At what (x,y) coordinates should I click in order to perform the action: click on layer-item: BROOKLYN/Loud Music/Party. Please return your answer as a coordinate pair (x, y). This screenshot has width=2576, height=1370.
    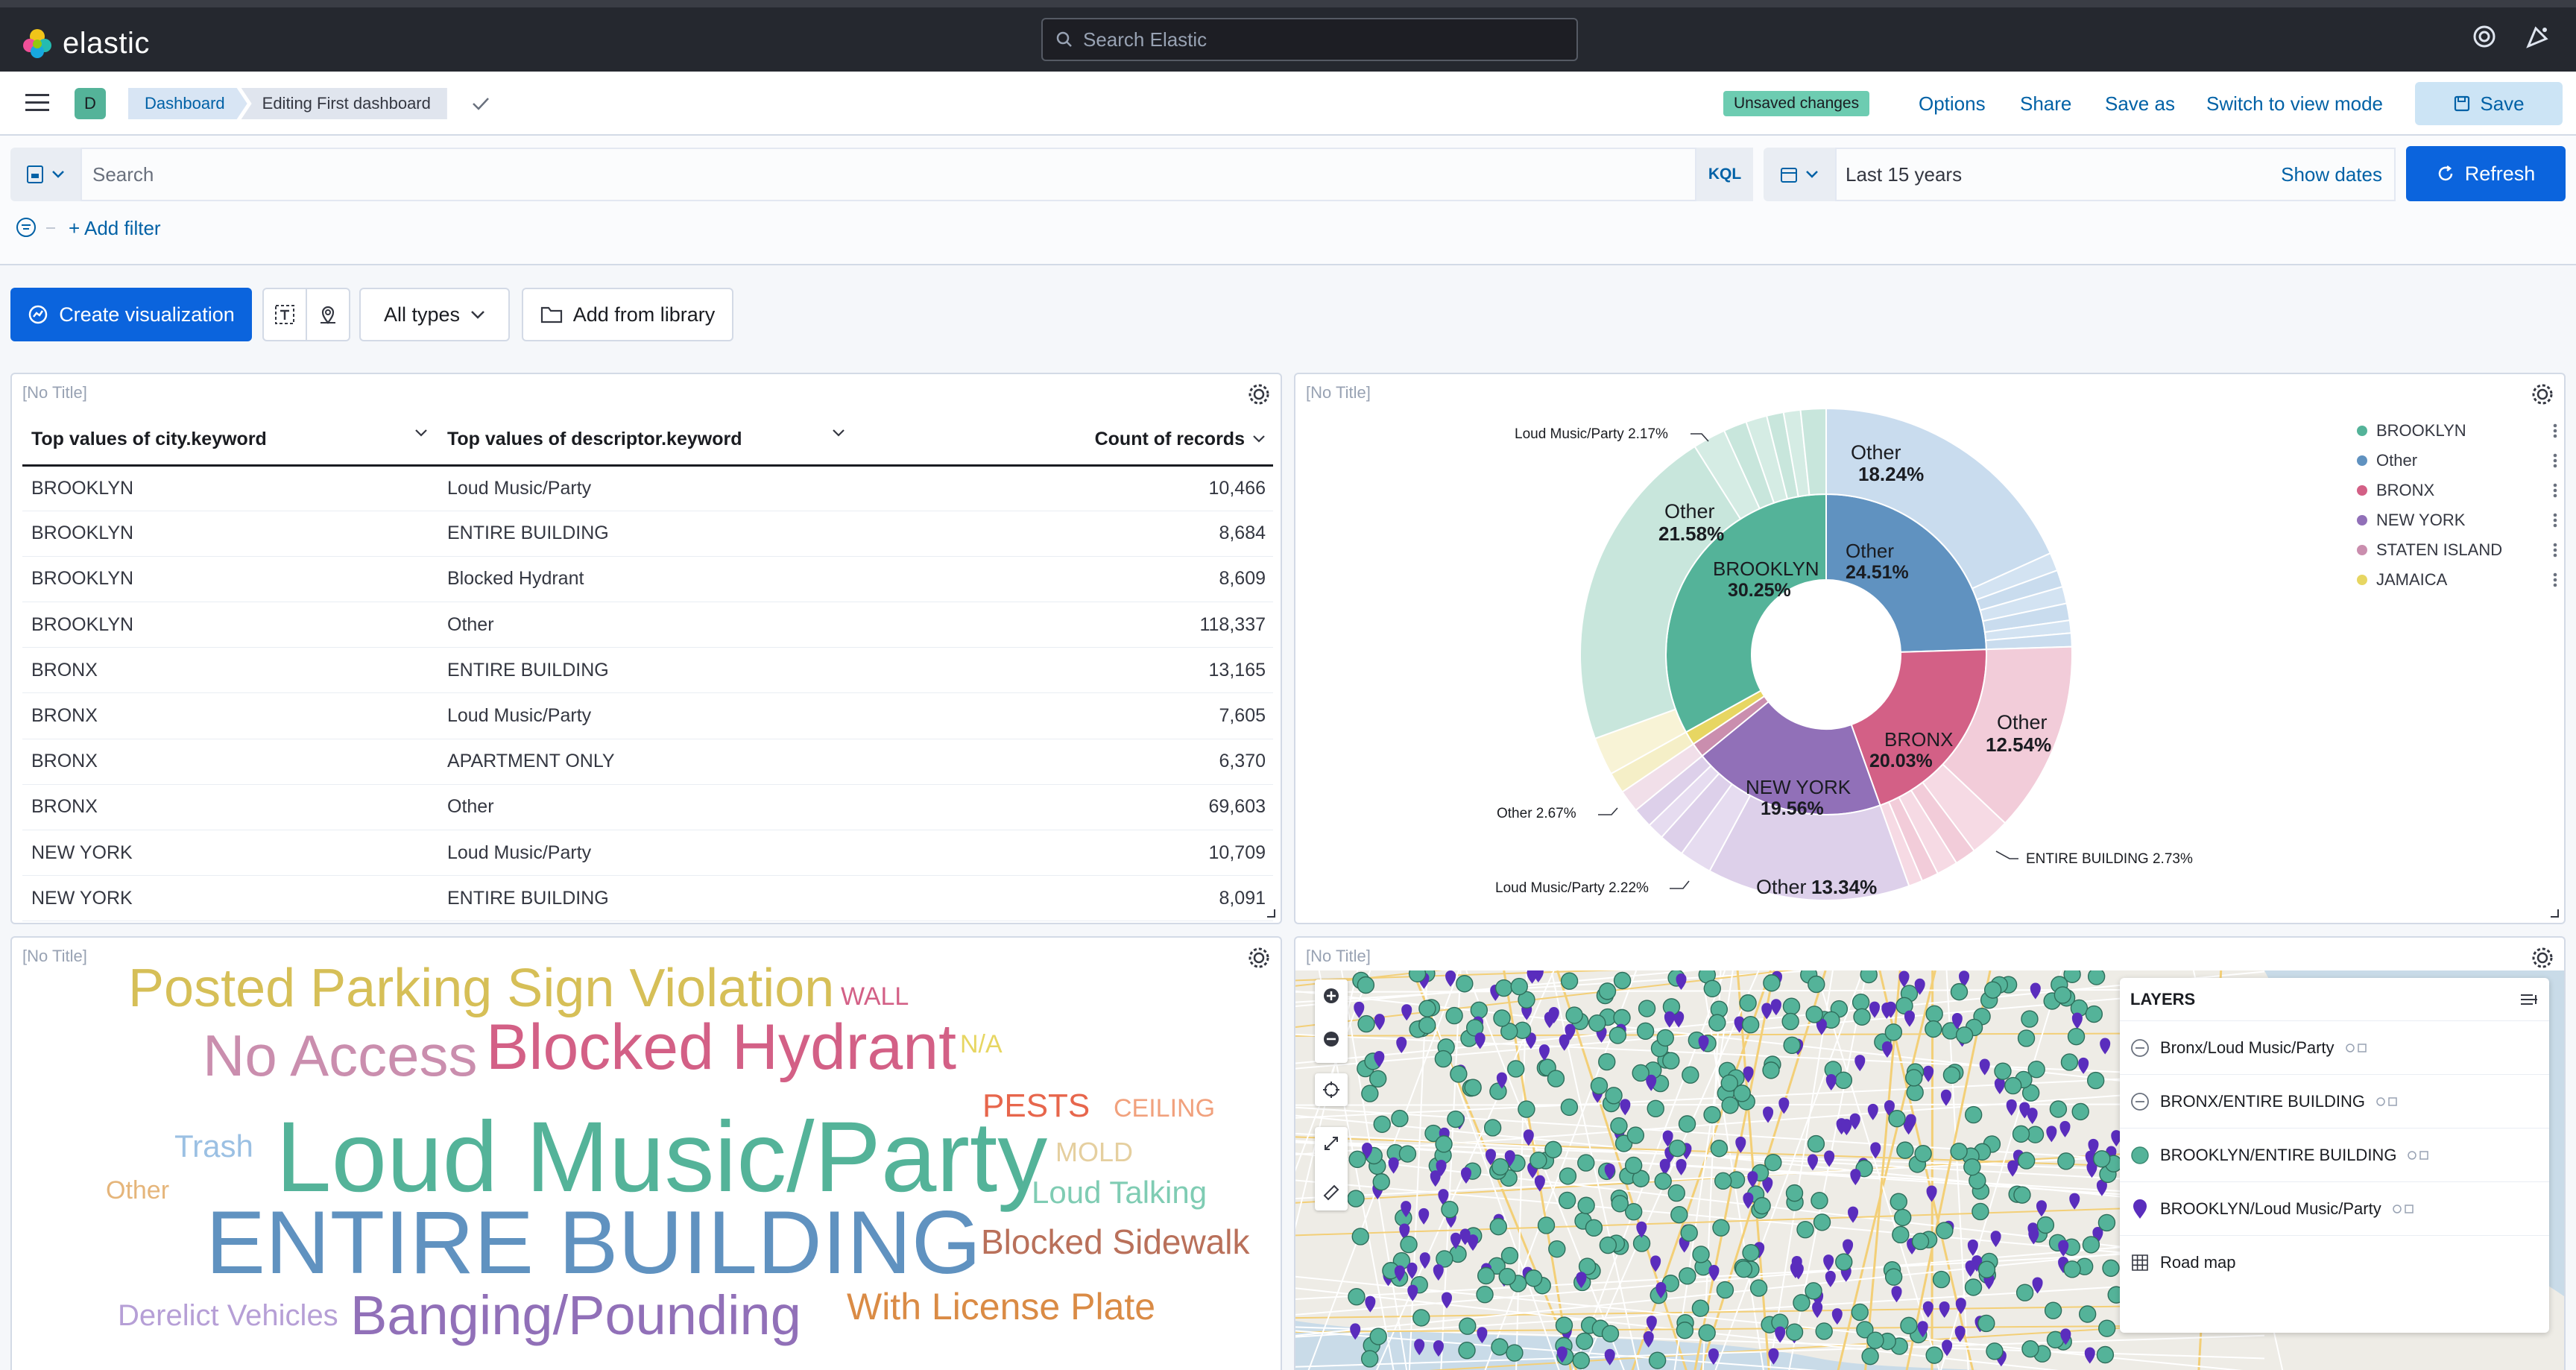
    Looking at the image, I should click on (2334, 1209).